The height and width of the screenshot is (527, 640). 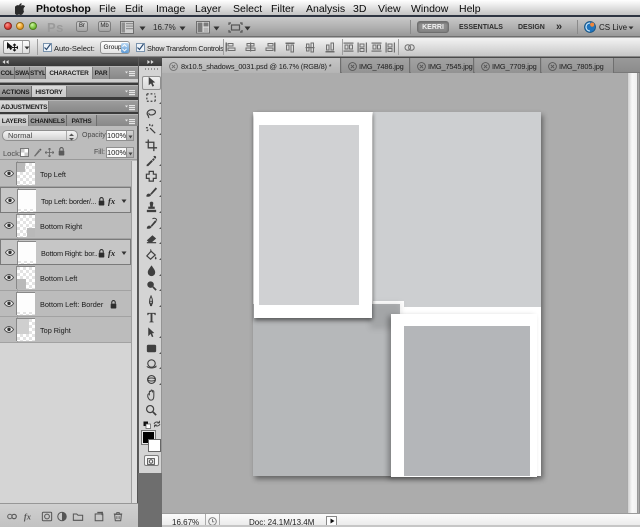 I want to click on svg-text: fx, so click(x=28, y=516).